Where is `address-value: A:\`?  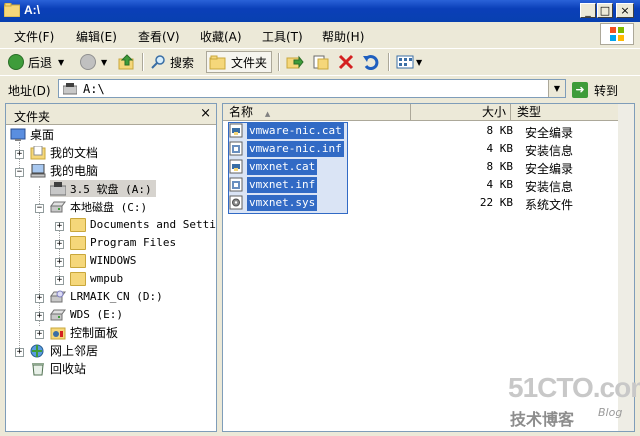
address-value: A:\ is located at coordinates (94, 89).